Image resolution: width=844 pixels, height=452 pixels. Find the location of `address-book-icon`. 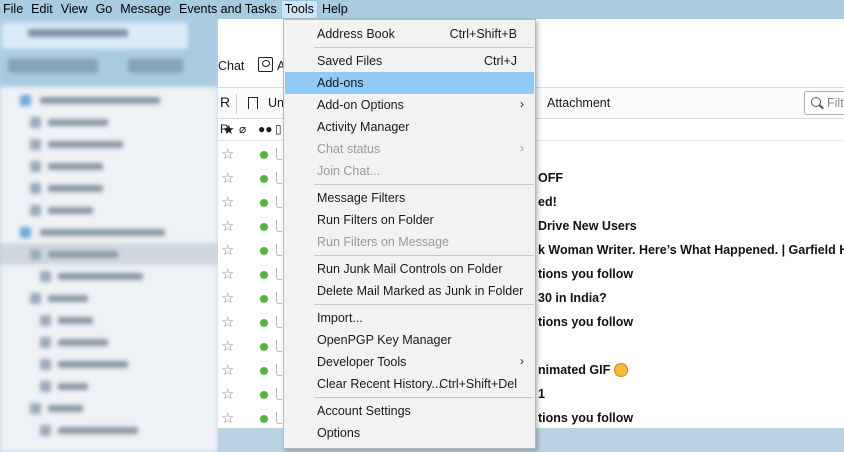

address-book-icon is located at coordinates (265, 64).